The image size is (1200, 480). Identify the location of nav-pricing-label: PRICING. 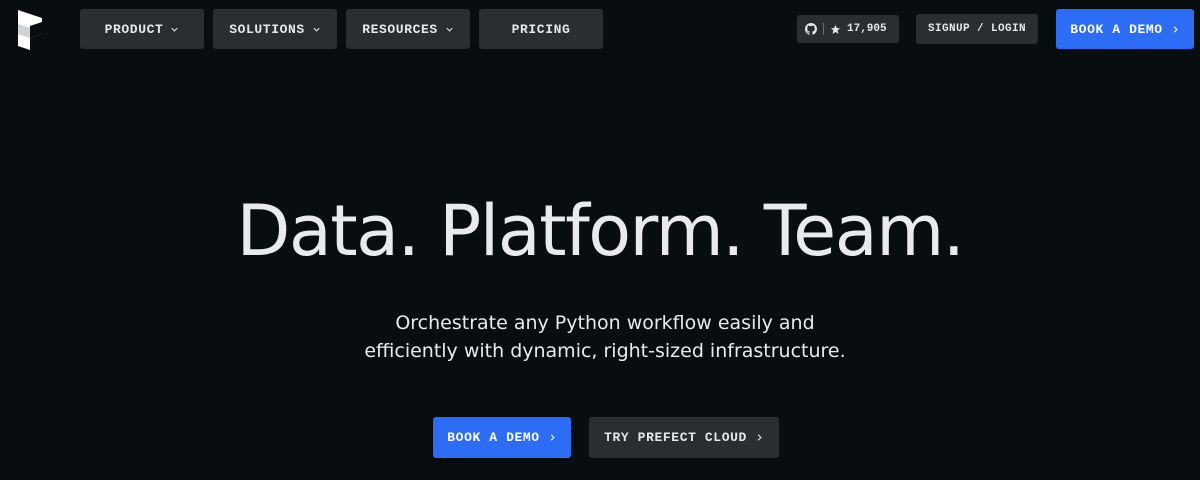
(541, 29).